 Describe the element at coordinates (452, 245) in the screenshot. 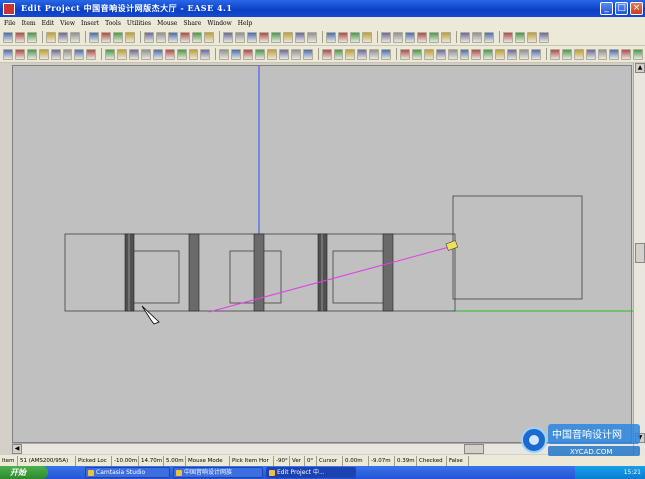

I see `loudspeaker-icon` at that location.